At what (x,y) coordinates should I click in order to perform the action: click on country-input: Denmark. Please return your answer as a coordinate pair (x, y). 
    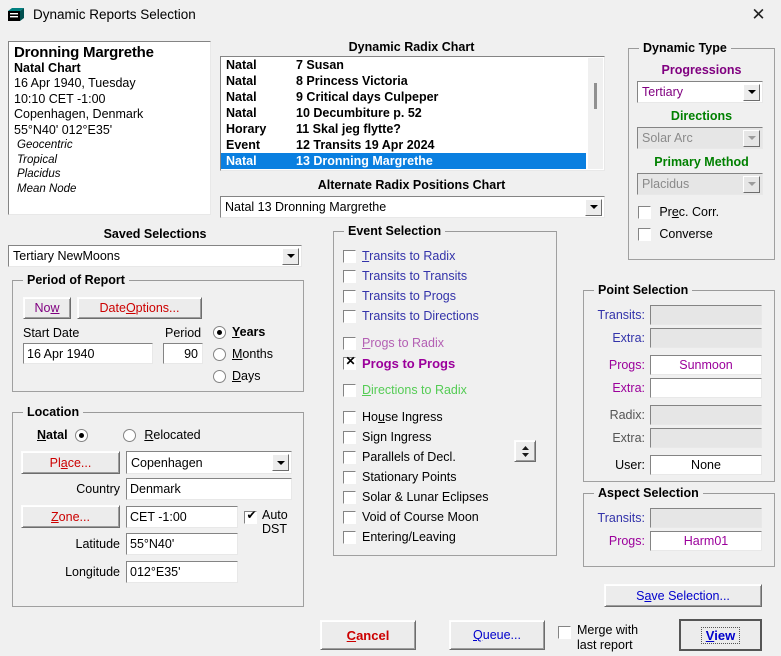
    Looking at the image, I should click on (209, 489).